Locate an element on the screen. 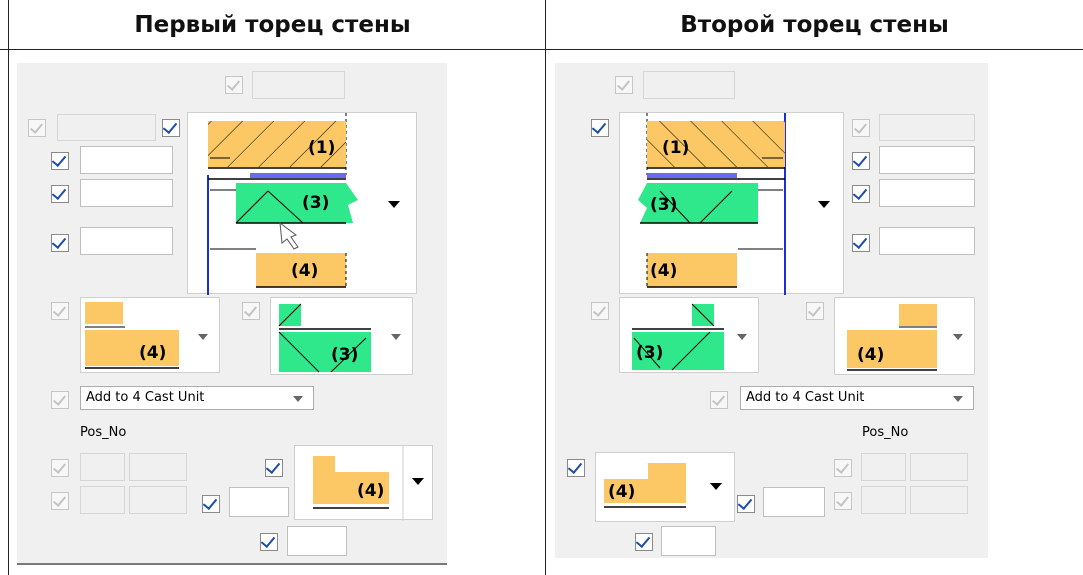  r-option1-dropdown-arrow is located at coordinates (742, 337).